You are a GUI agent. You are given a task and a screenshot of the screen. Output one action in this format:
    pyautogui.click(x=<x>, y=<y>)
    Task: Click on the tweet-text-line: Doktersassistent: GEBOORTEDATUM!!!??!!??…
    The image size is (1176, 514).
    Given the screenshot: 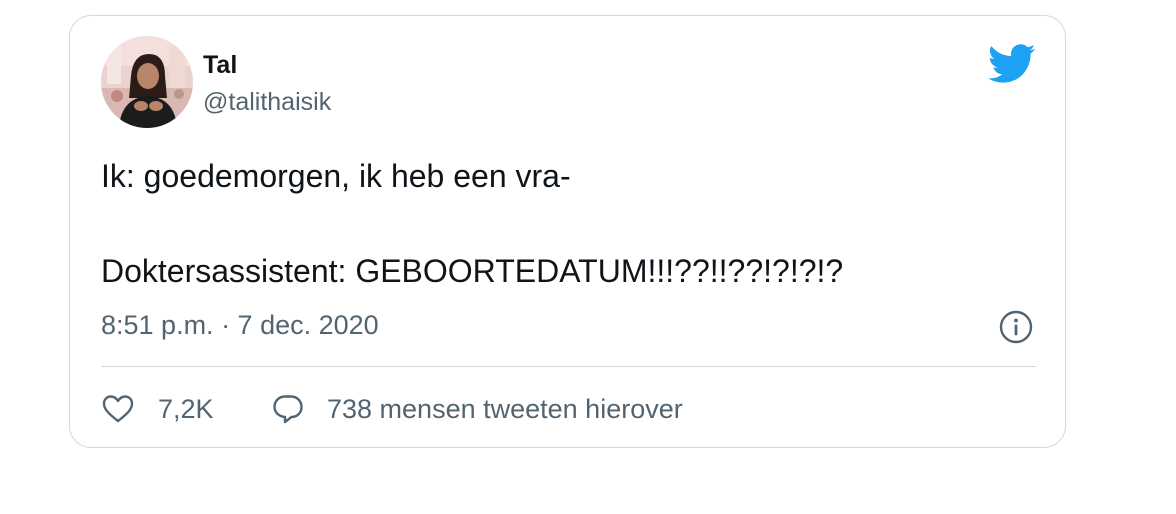 What is the action you would take?
    pyautogui.click(x=472, y=271)
    